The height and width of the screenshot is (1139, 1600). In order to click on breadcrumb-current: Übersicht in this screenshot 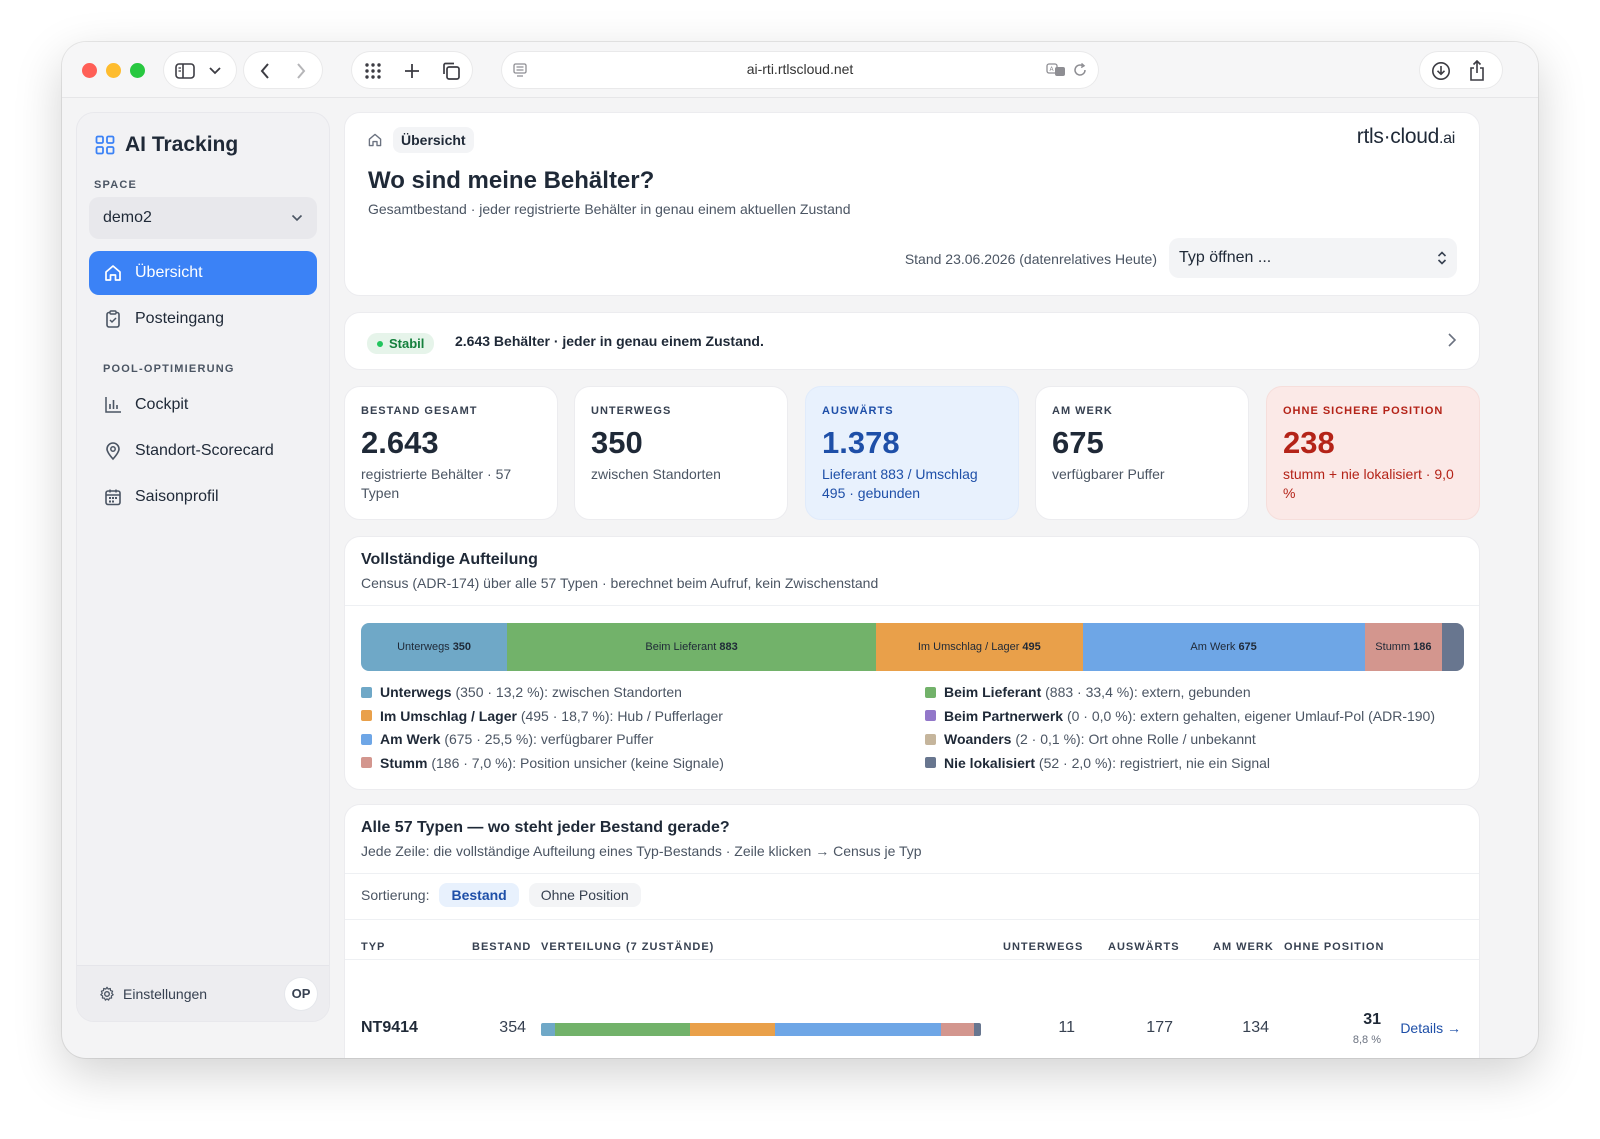, I will do `click(433, 140)`.